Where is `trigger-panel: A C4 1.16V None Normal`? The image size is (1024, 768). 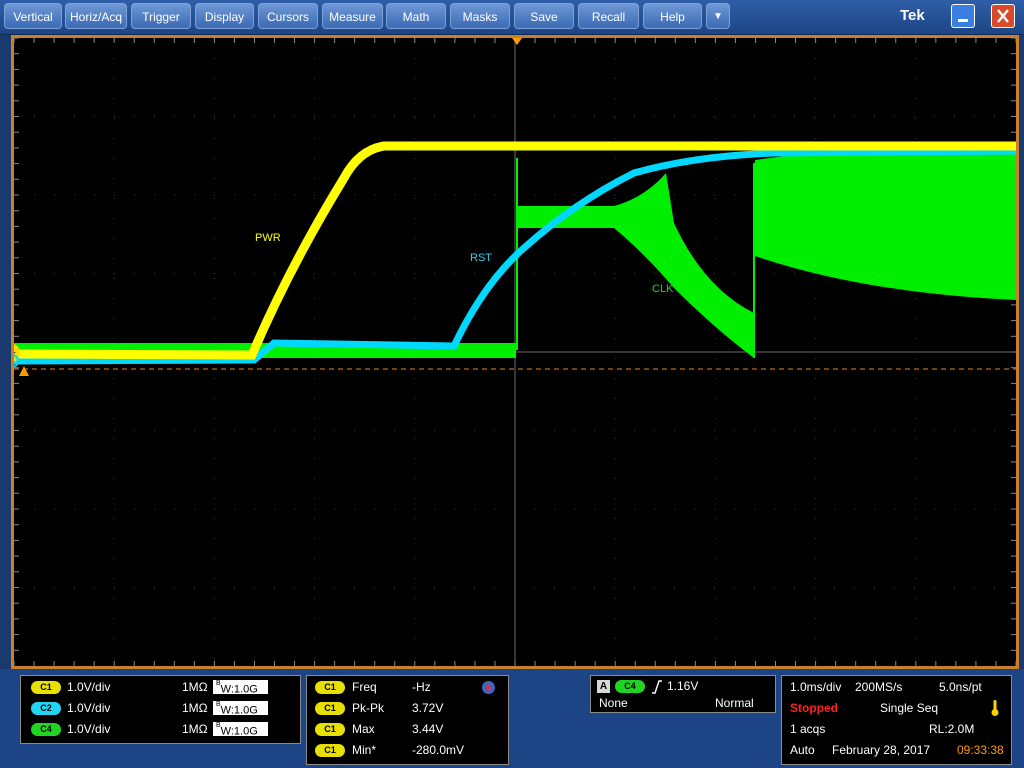 trigger-panel: A C4 1.16V None Normal is located at coordinates (683, 694).